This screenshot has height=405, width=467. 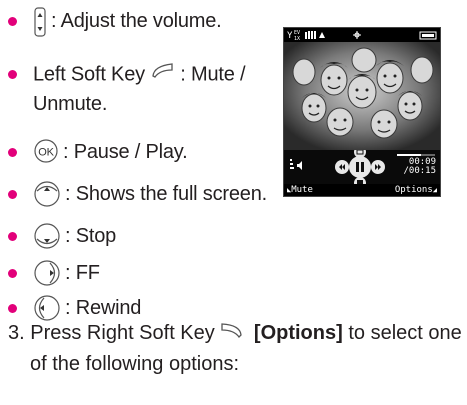 What do you see at coordinates (362, 35) in the screenshot?
I see `status-bar: Y EV 1X` at bounding box center [362, 35].